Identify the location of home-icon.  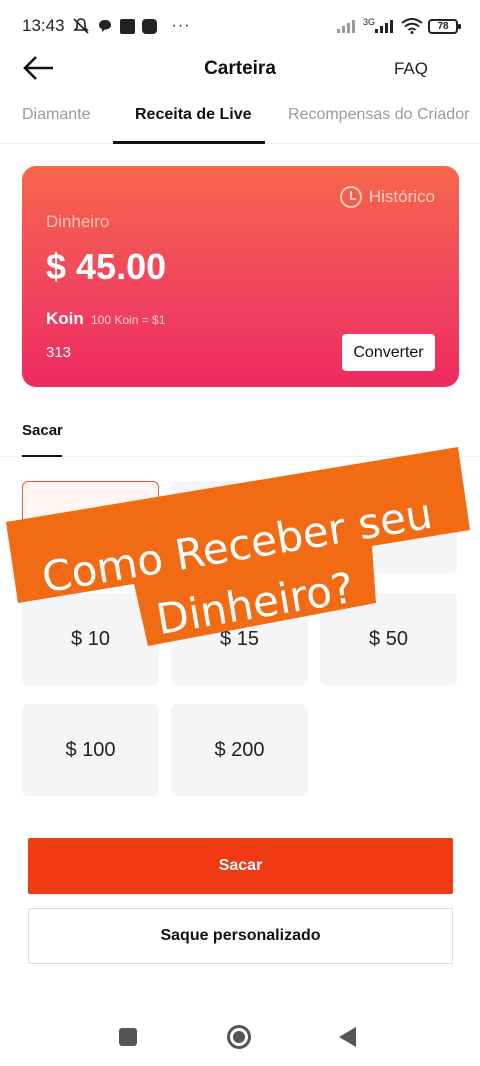
(239, 1037).